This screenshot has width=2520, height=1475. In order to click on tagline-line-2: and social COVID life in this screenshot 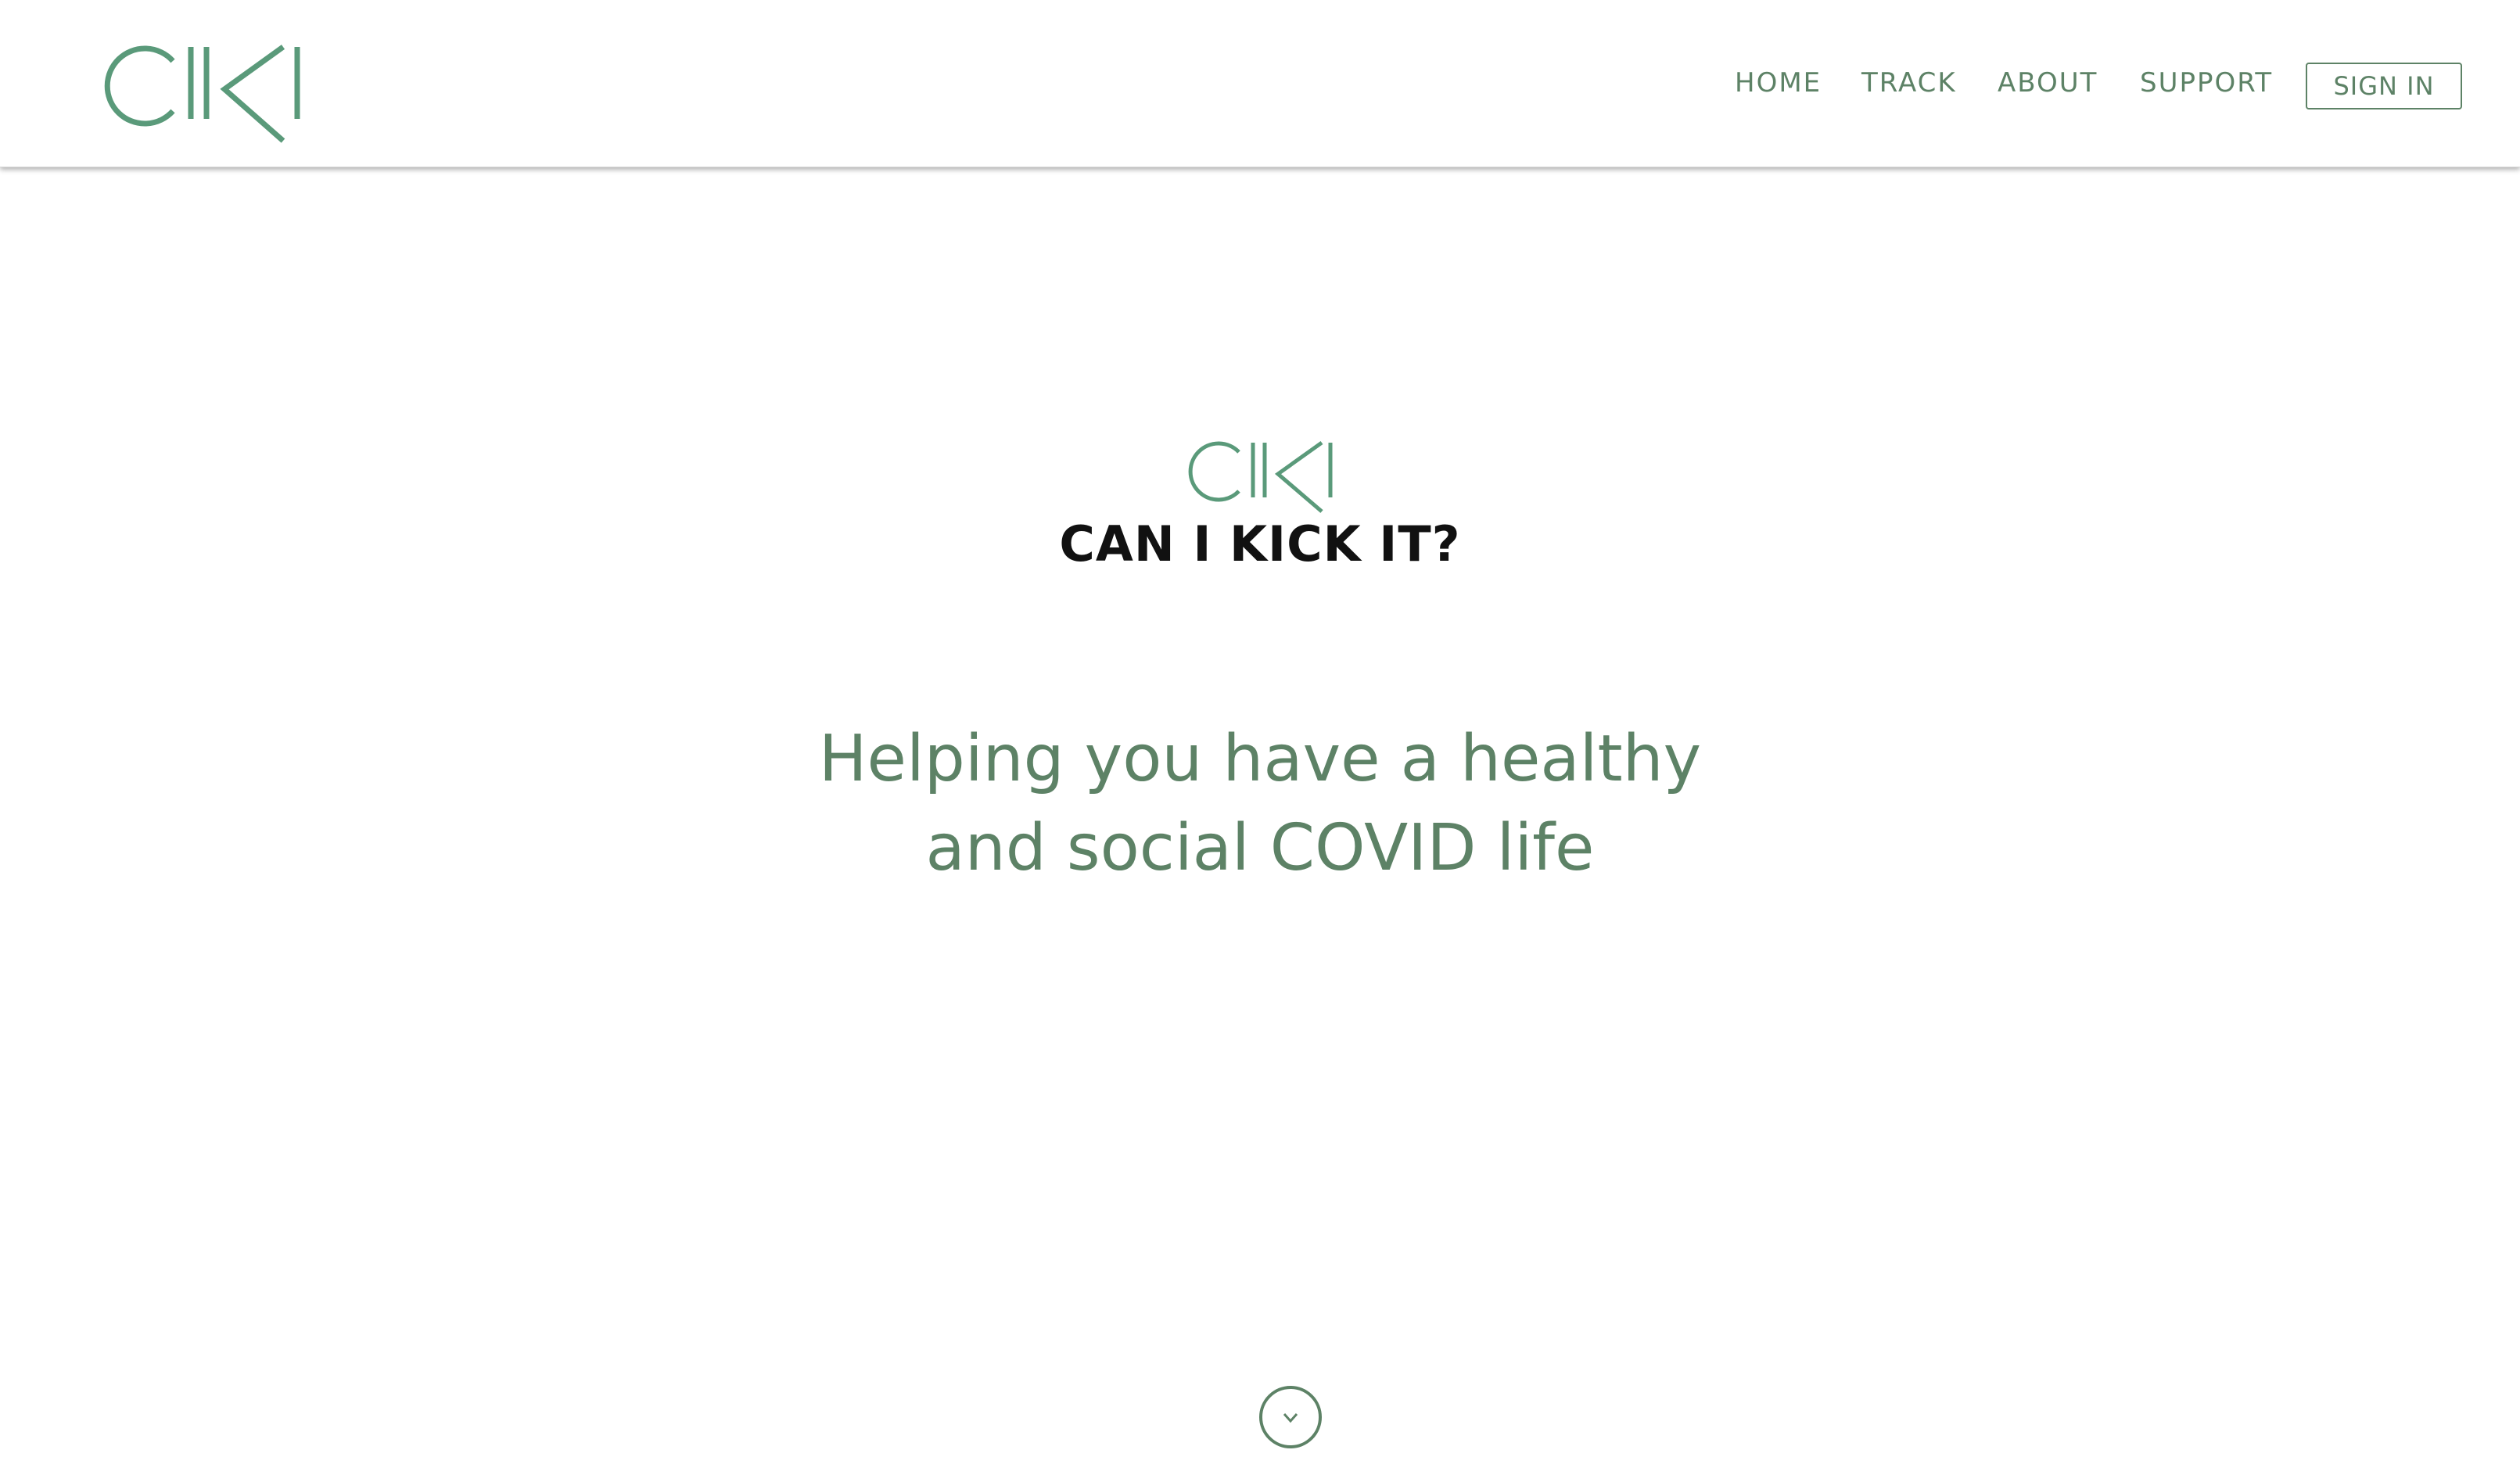, I will do `click(1260, 848)`.